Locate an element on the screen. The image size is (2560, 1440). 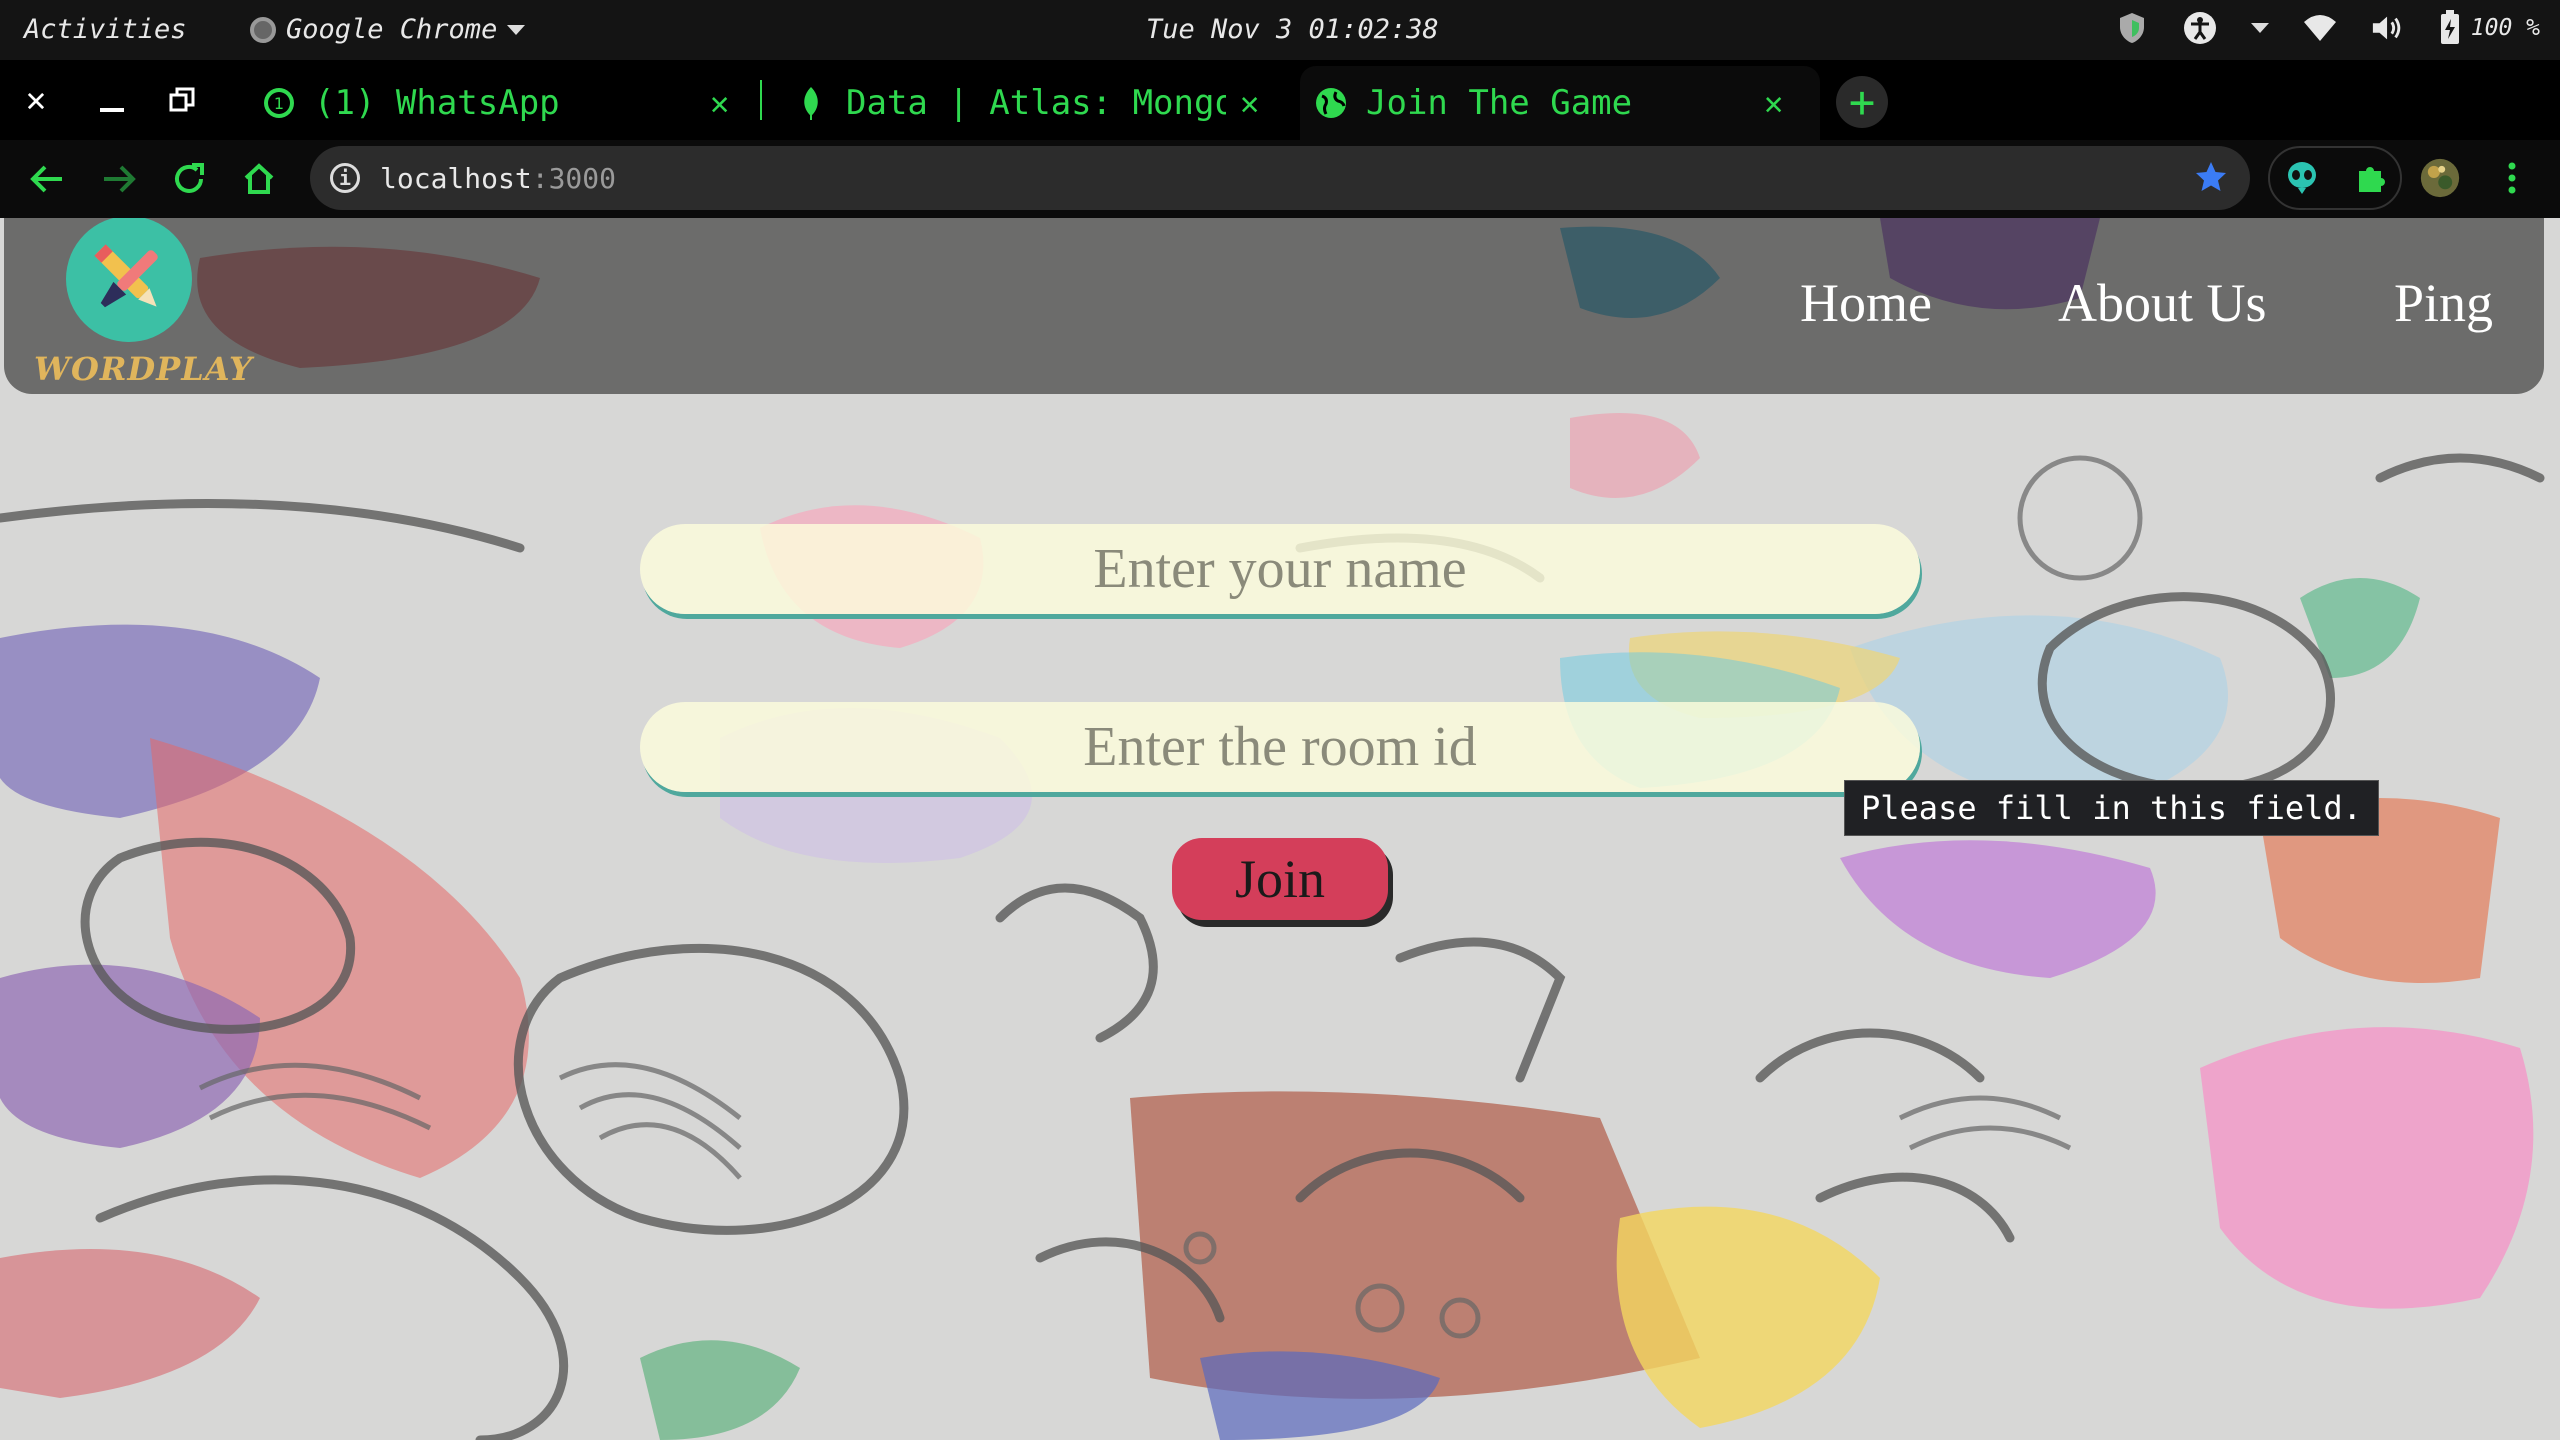
whatsapp-icon: 1 is located at coordinates (279, 103).